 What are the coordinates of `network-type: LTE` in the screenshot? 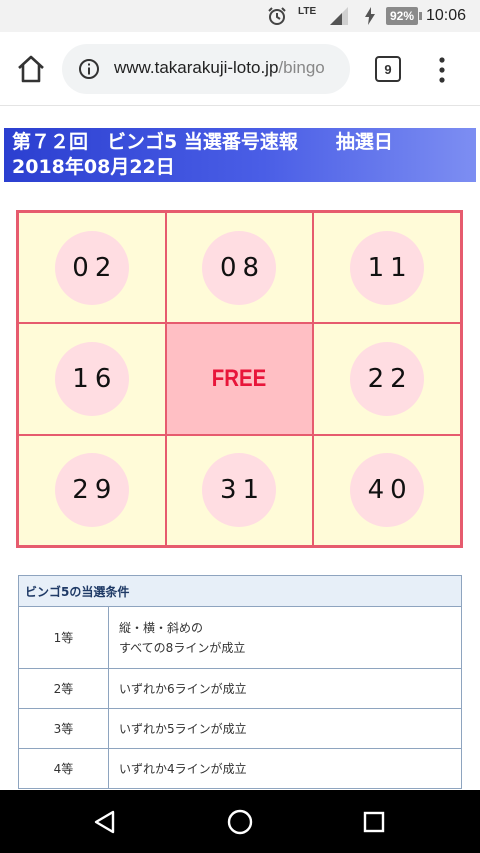 It's located at (307, 11).